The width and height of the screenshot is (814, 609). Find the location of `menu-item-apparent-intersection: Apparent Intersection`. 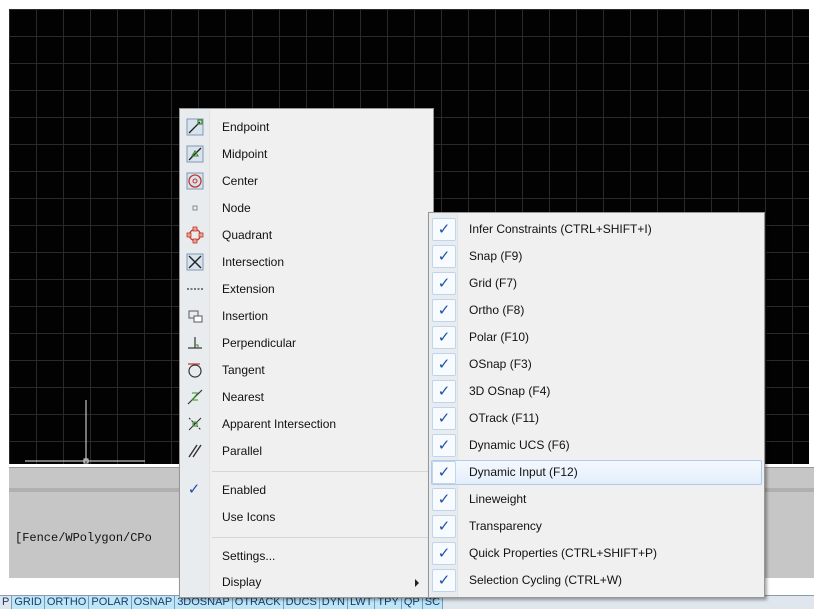

menu-item-apparent-intersection: Apparent Intersection is located at coordinates (306, 424).